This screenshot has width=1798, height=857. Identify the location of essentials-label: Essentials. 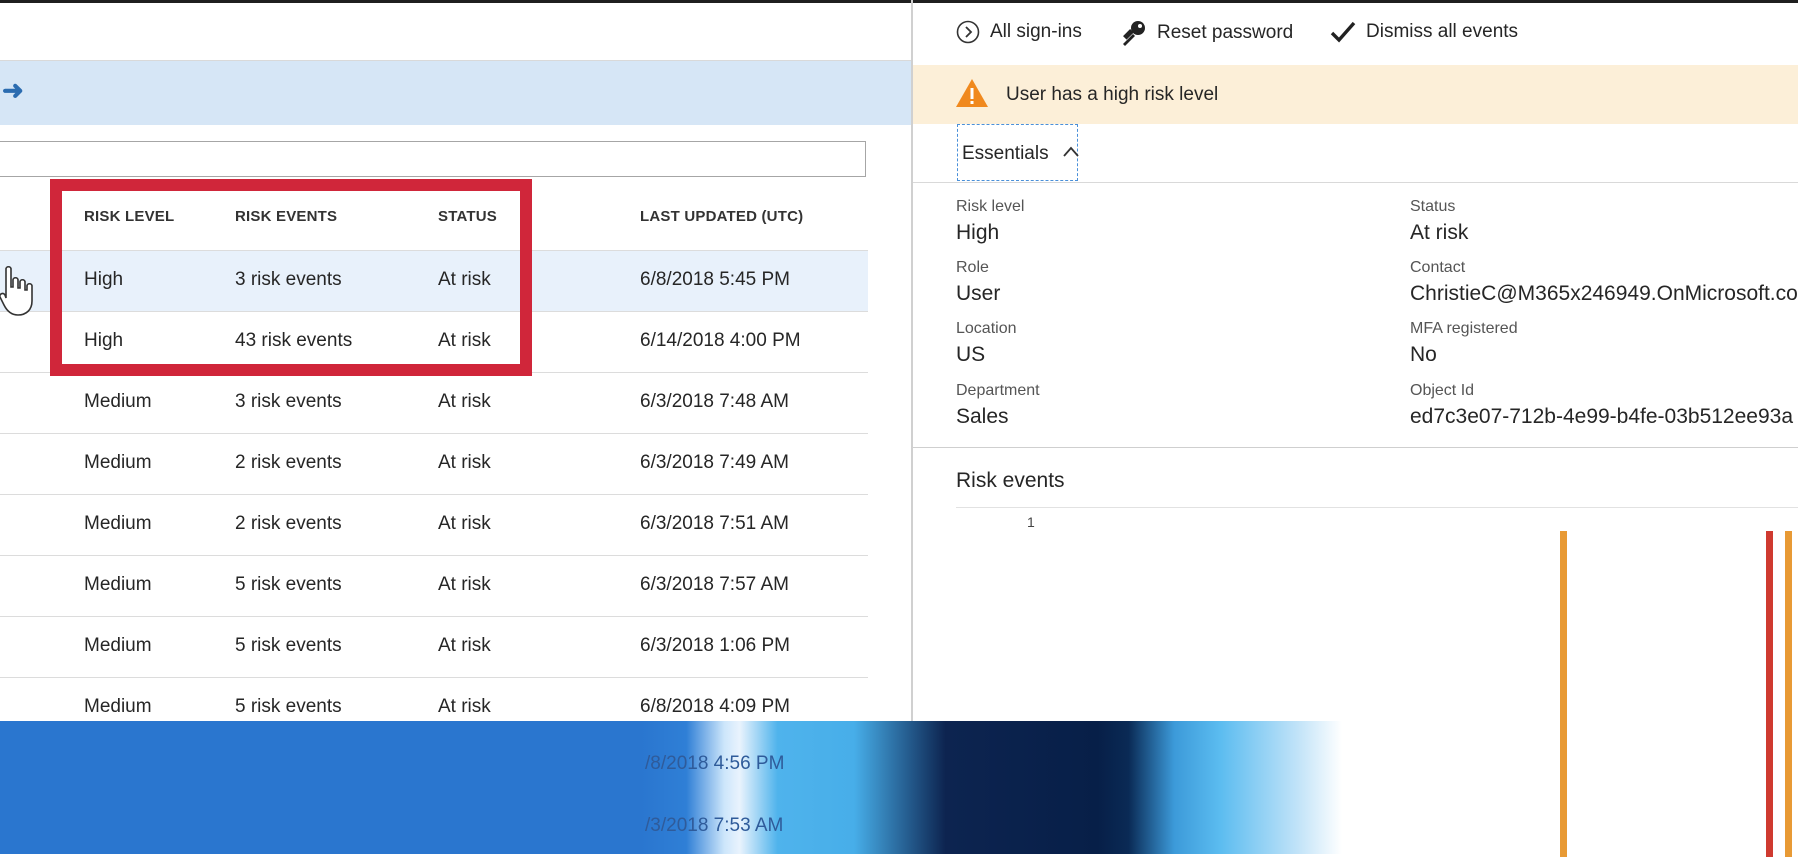
(1005, 153).